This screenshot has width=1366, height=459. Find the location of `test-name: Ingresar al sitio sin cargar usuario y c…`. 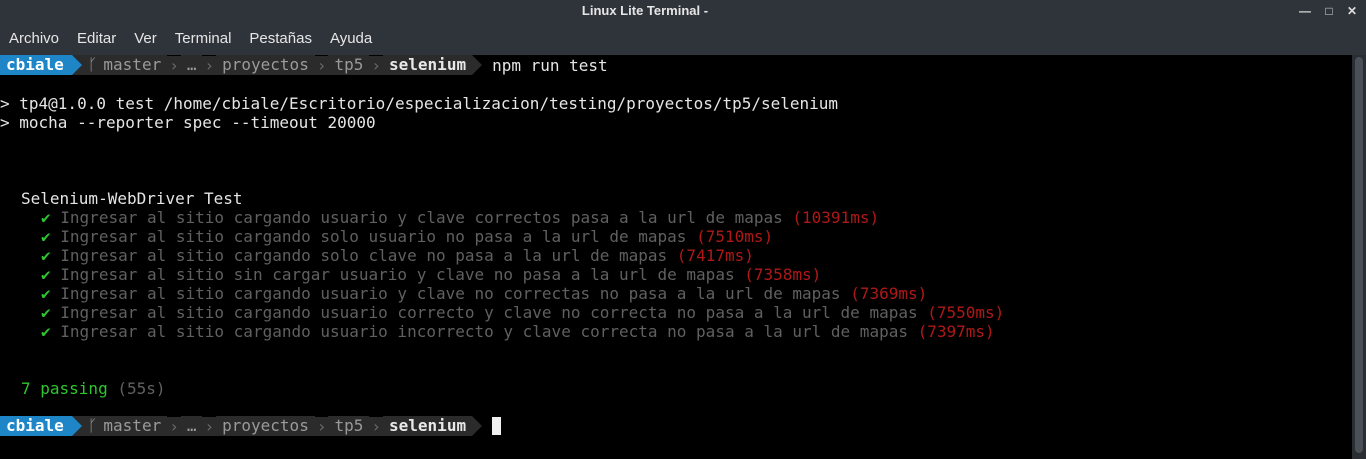

test-name: Ingresar al sitio sin cargar usuario y c… is located at coordinates (397, 274).